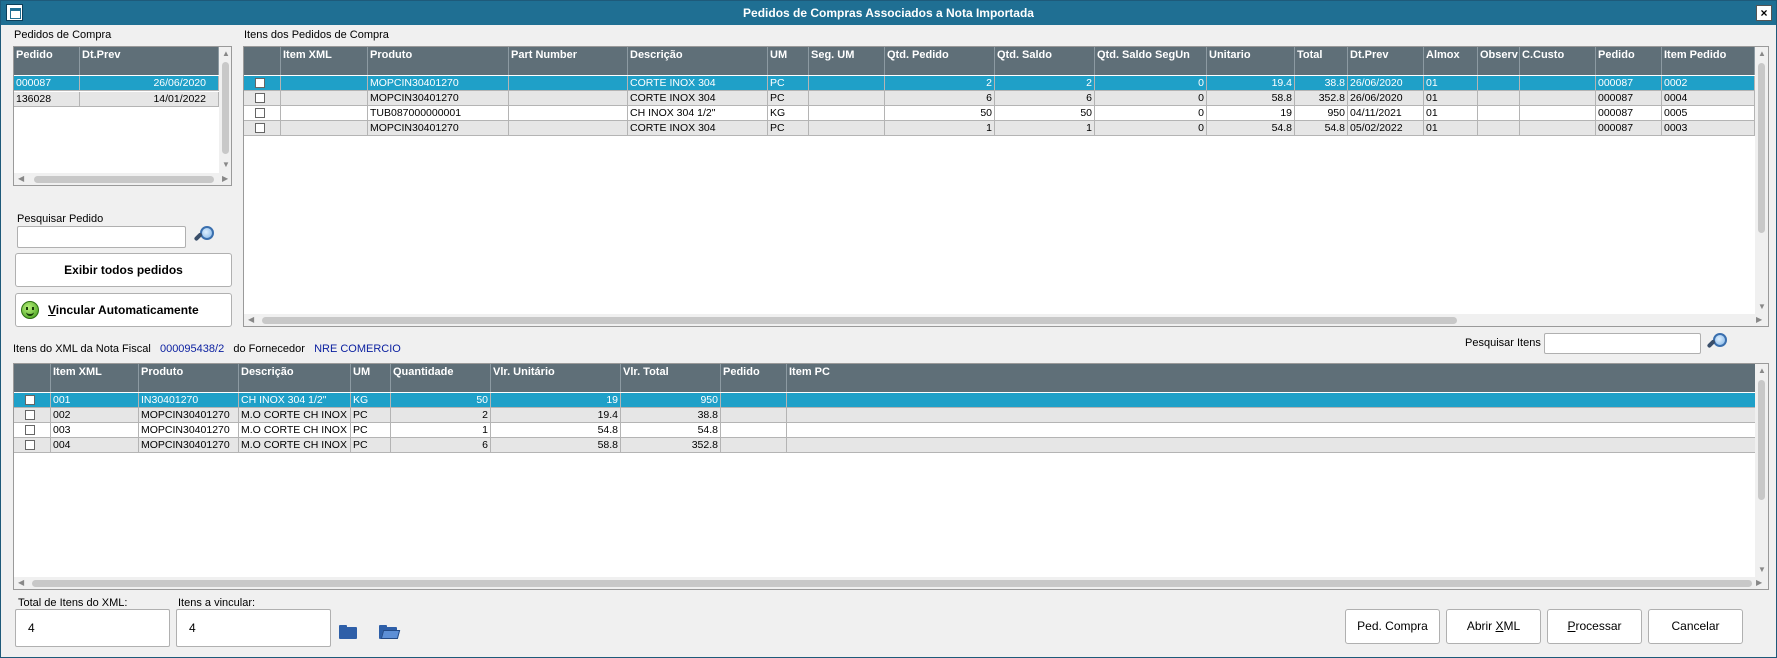  Describe the element at coordinates (847, 128) in the screenshot. I see `item-segum` at that location.